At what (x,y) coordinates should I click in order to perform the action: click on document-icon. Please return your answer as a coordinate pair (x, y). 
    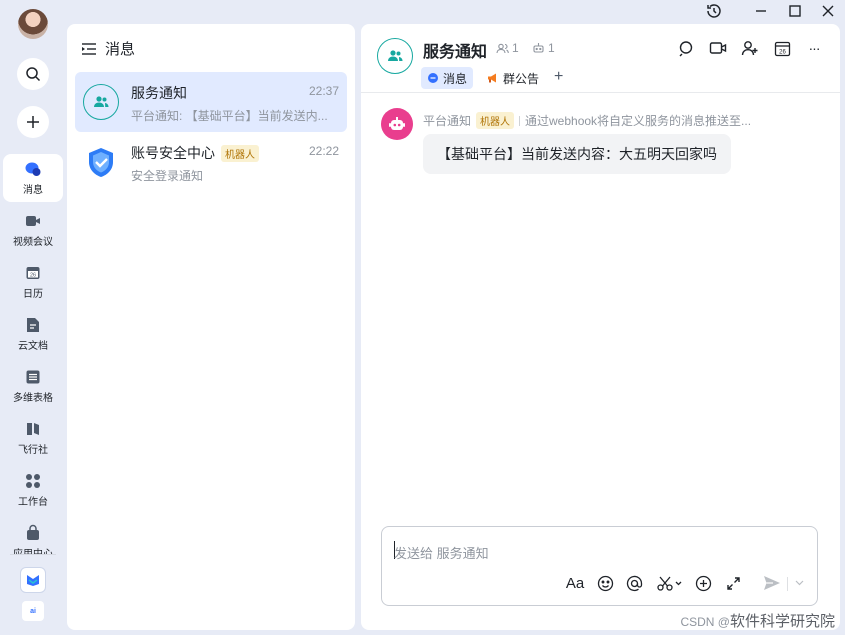
    Looking at the image, I should click on (33, 325).